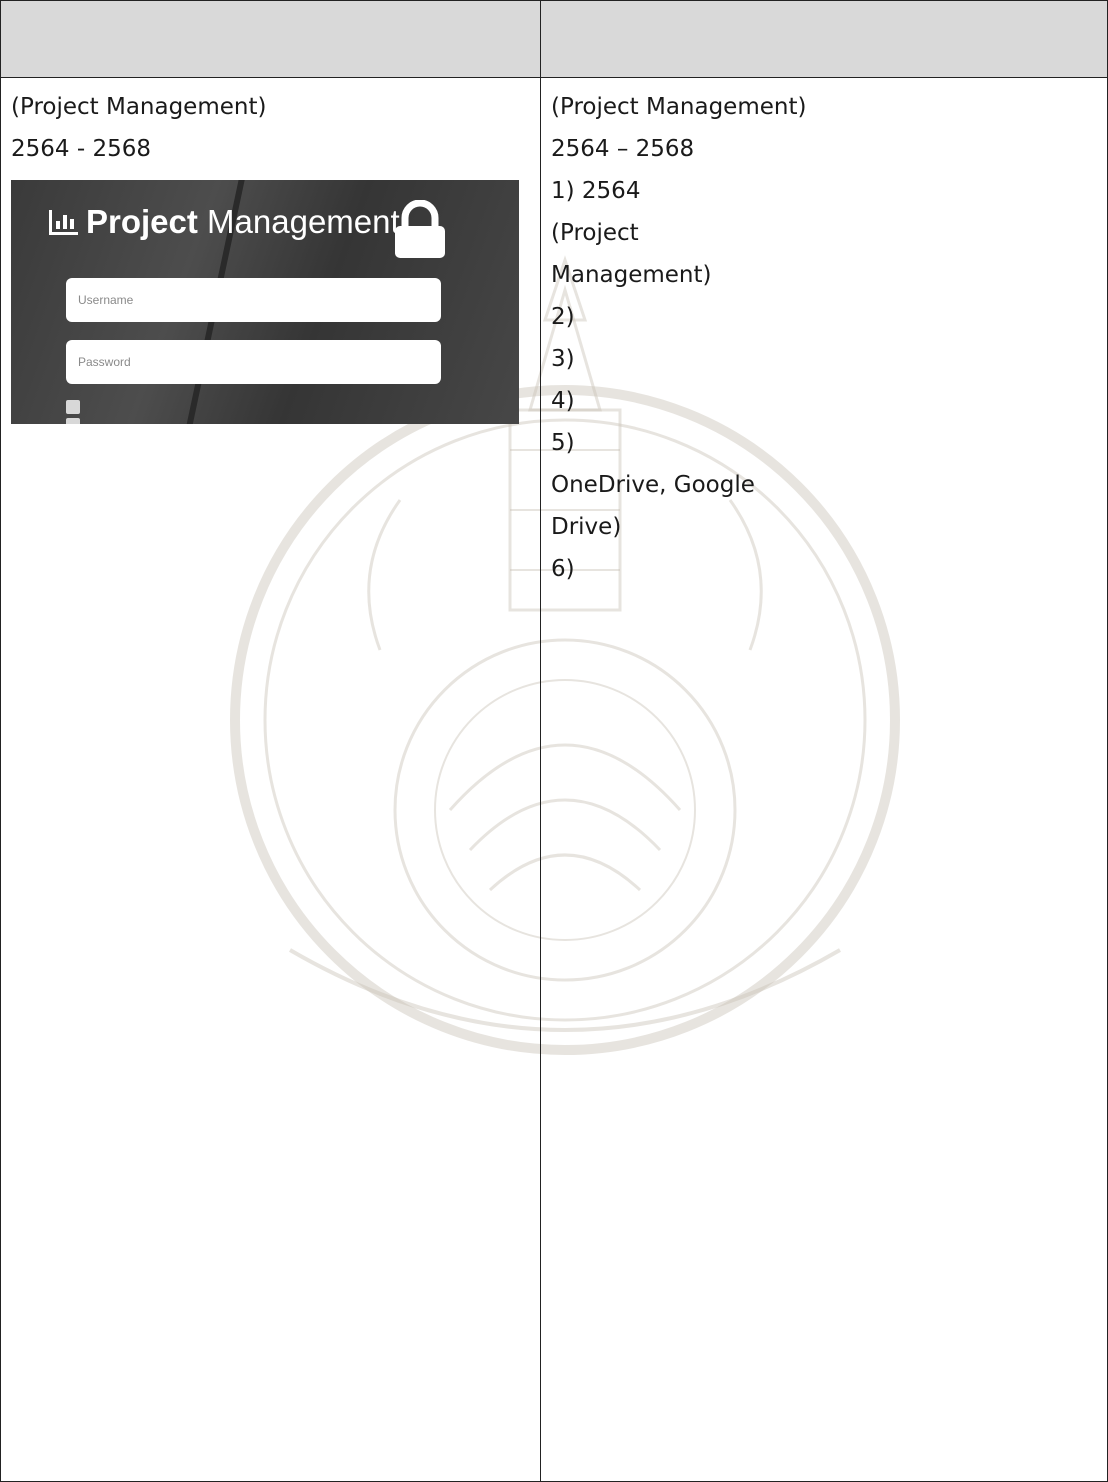 The image size is (1108, 1482). Describe the element at coordinates (420, 229) in the screenshot. I see `lock-icon` at that location.